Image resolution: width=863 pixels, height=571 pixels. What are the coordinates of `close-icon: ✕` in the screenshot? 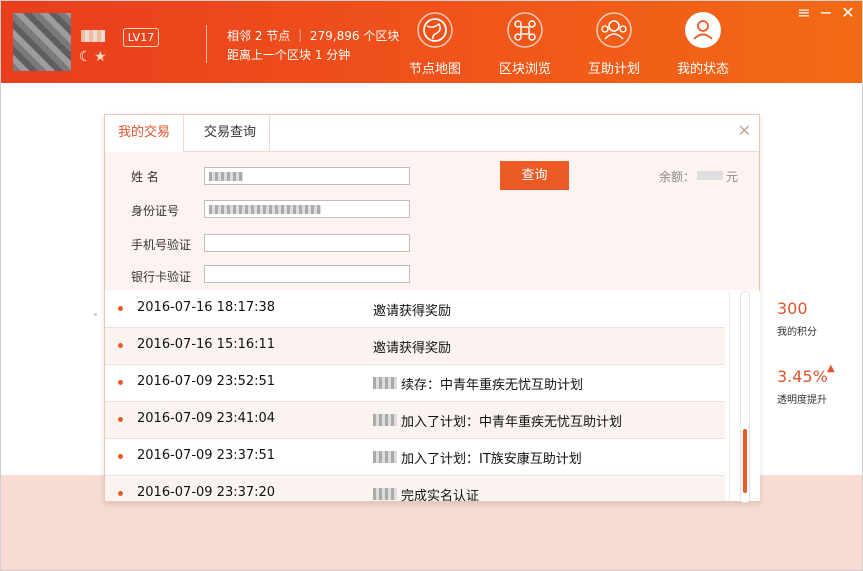 It's located at (744, 130).